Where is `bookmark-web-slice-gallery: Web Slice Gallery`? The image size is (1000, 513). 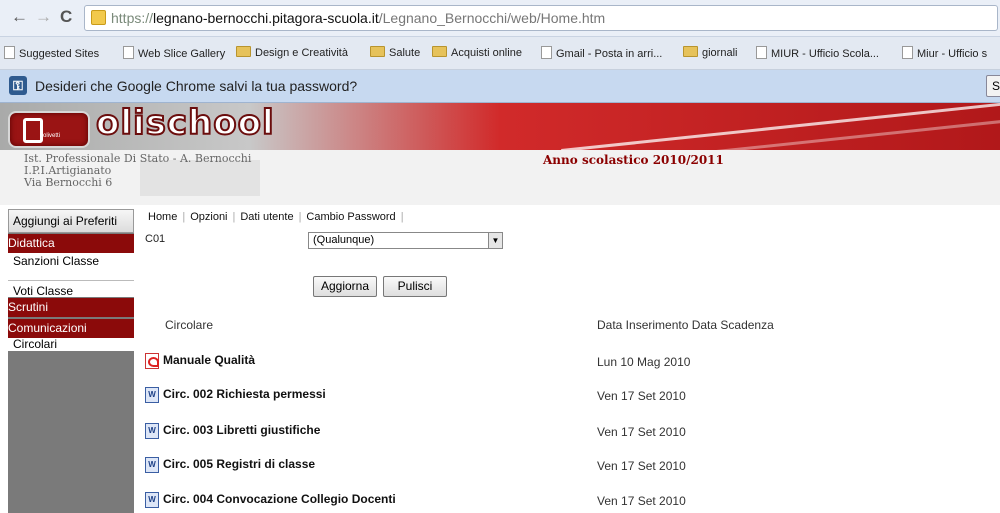 bookmark-web-slice-gallery: Web Slice Gallery is located at coordinates (174, 53).